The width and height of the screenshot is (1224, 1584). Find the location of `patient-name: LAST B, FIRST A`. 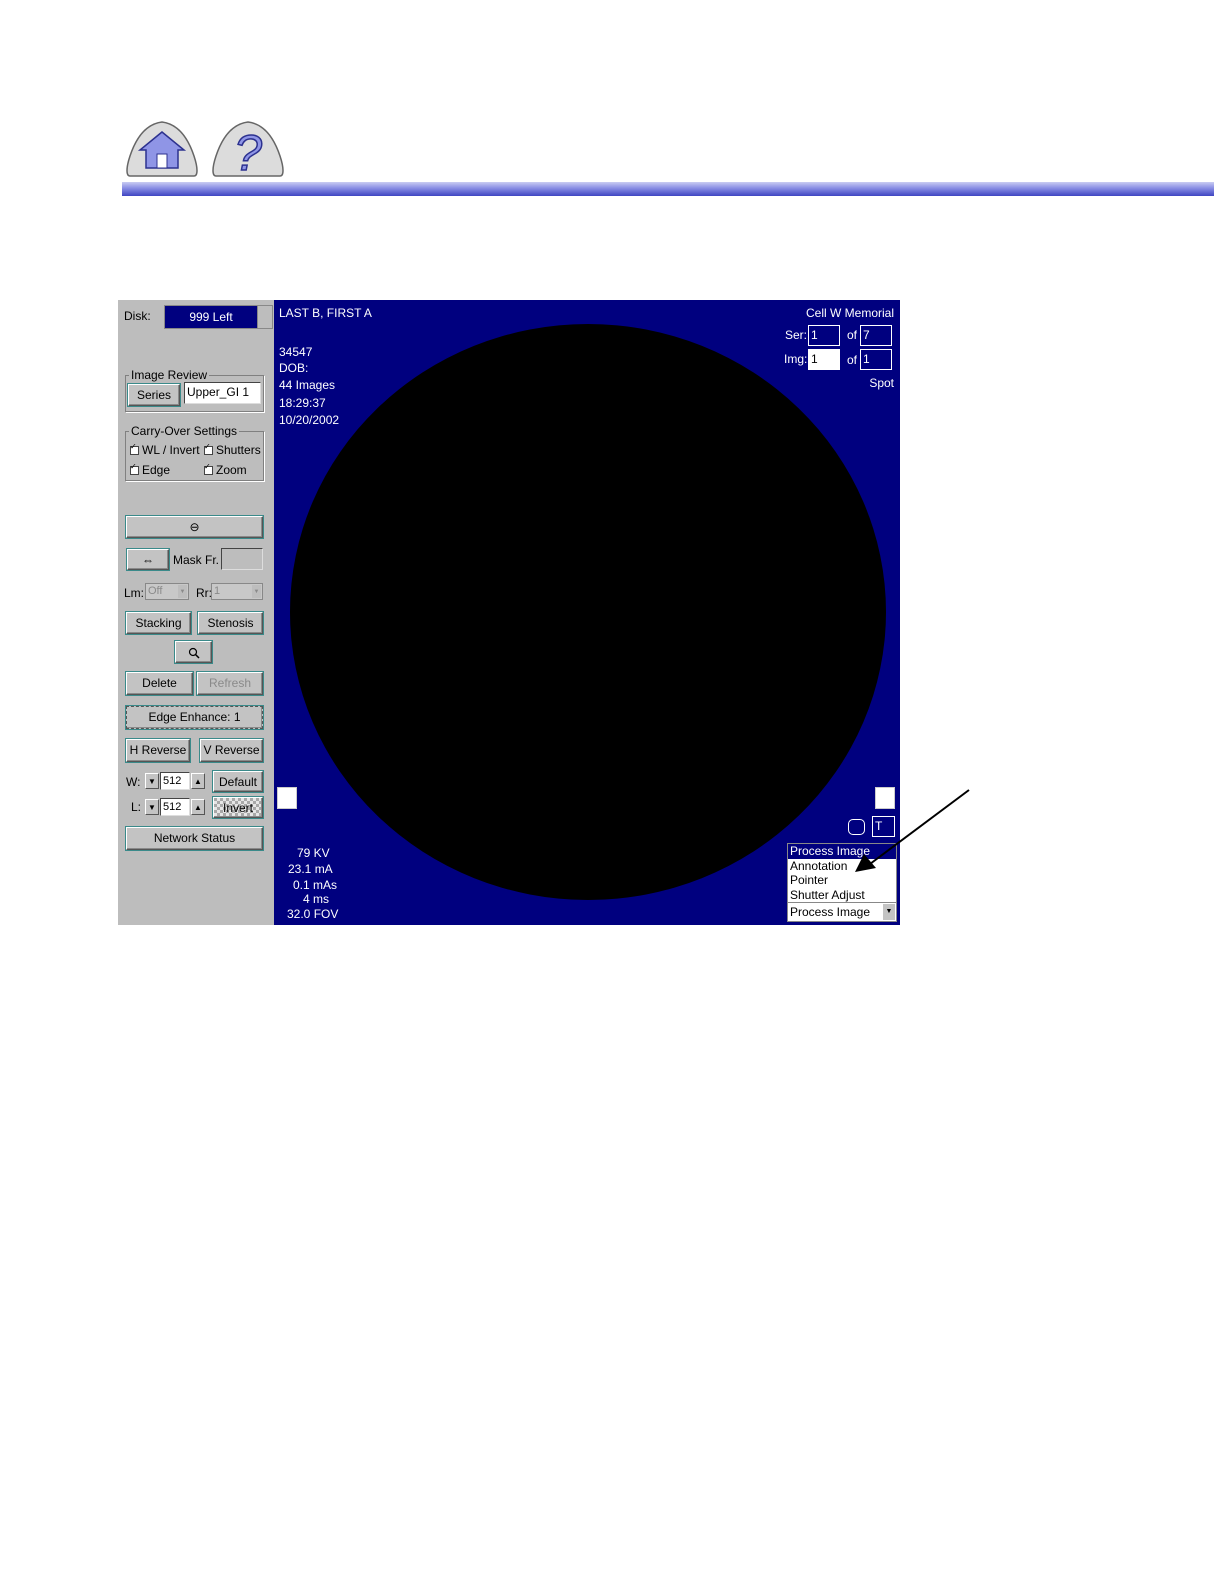

patient-name: LAST B, FIRST A is located at coordinates (325, 313).